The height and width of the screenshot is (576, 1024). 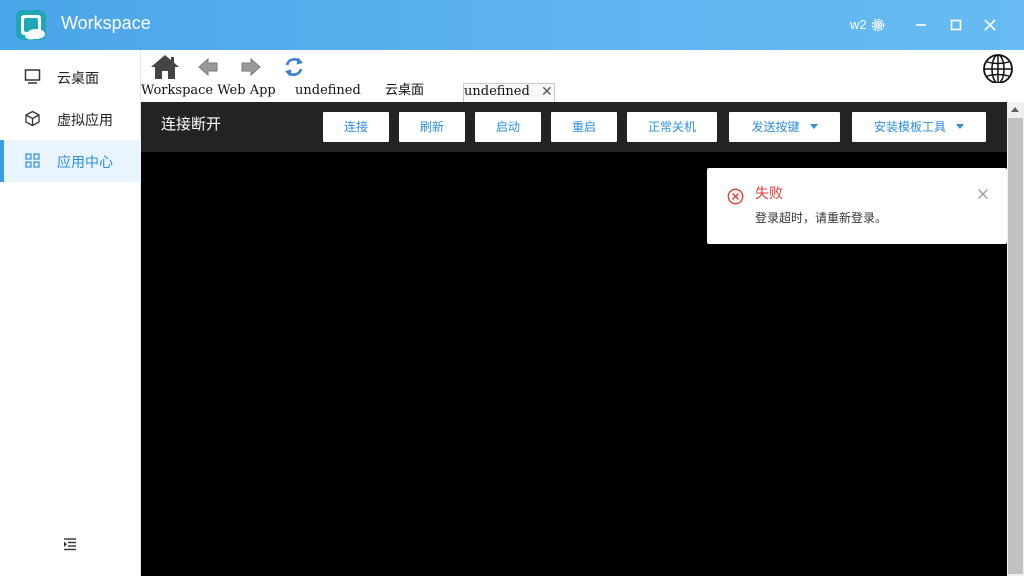 I want to click on grid-icon, so click(x=32, y=160).